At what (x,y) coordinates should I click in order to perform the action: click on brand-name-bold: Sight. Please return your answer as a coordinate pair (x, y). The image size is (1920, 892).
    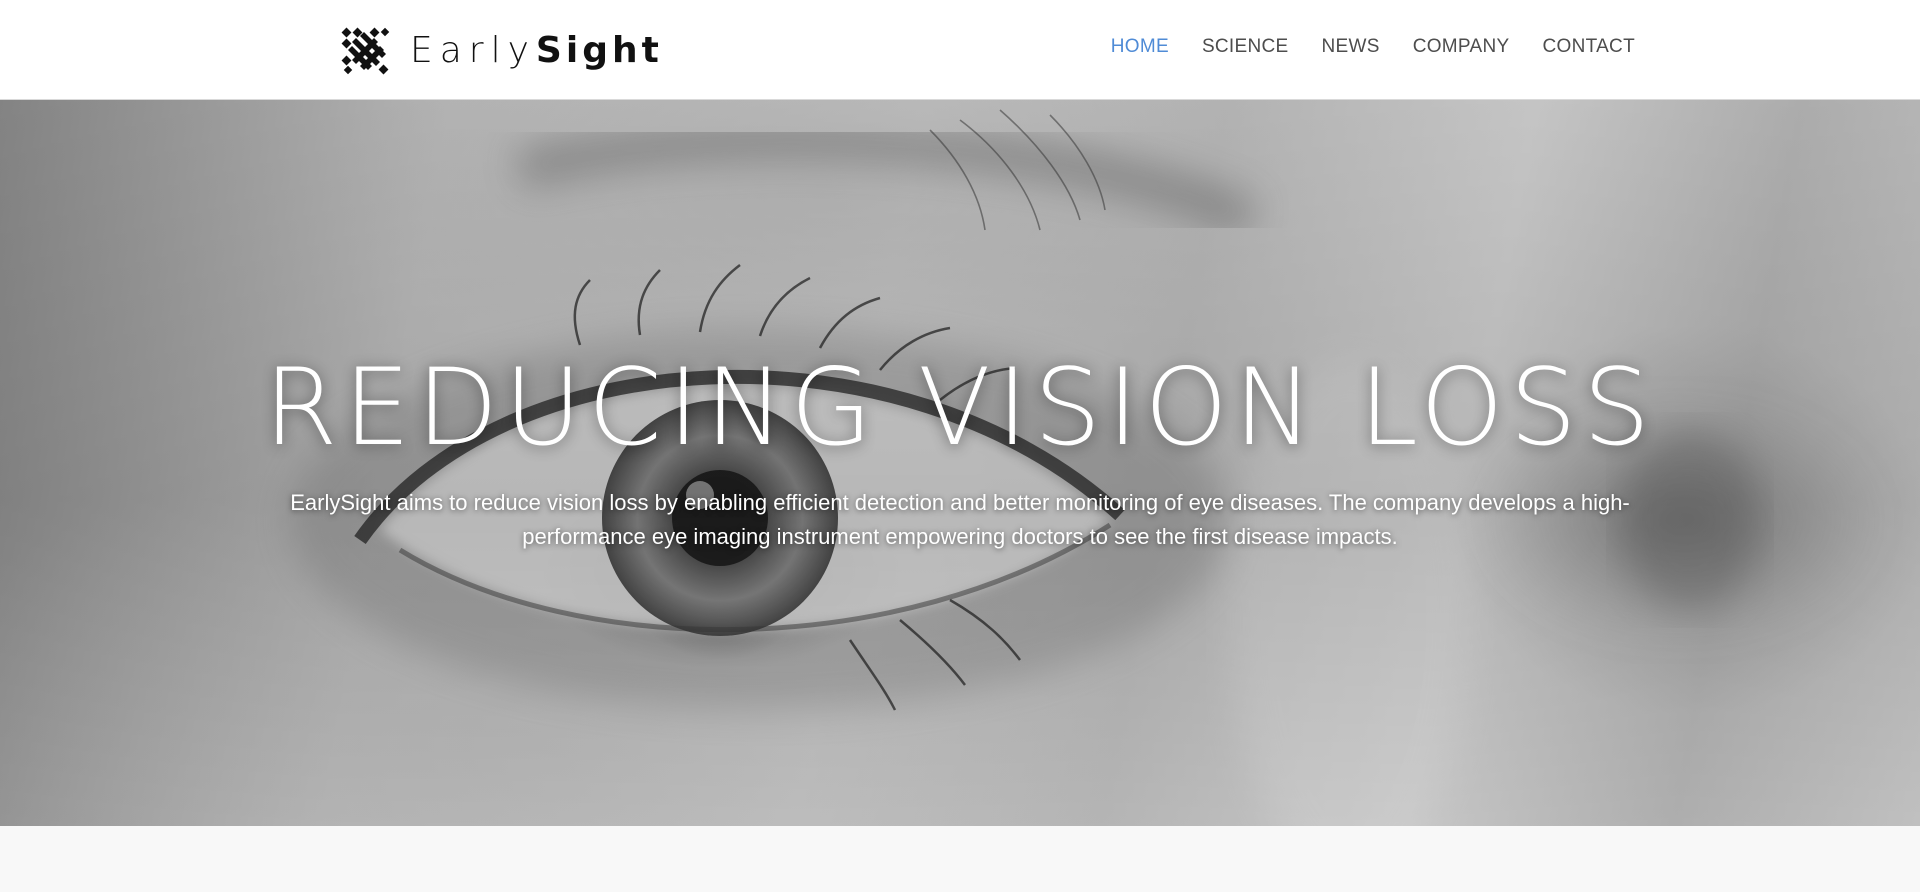
    Looking at the image, I should click on (599, 50).